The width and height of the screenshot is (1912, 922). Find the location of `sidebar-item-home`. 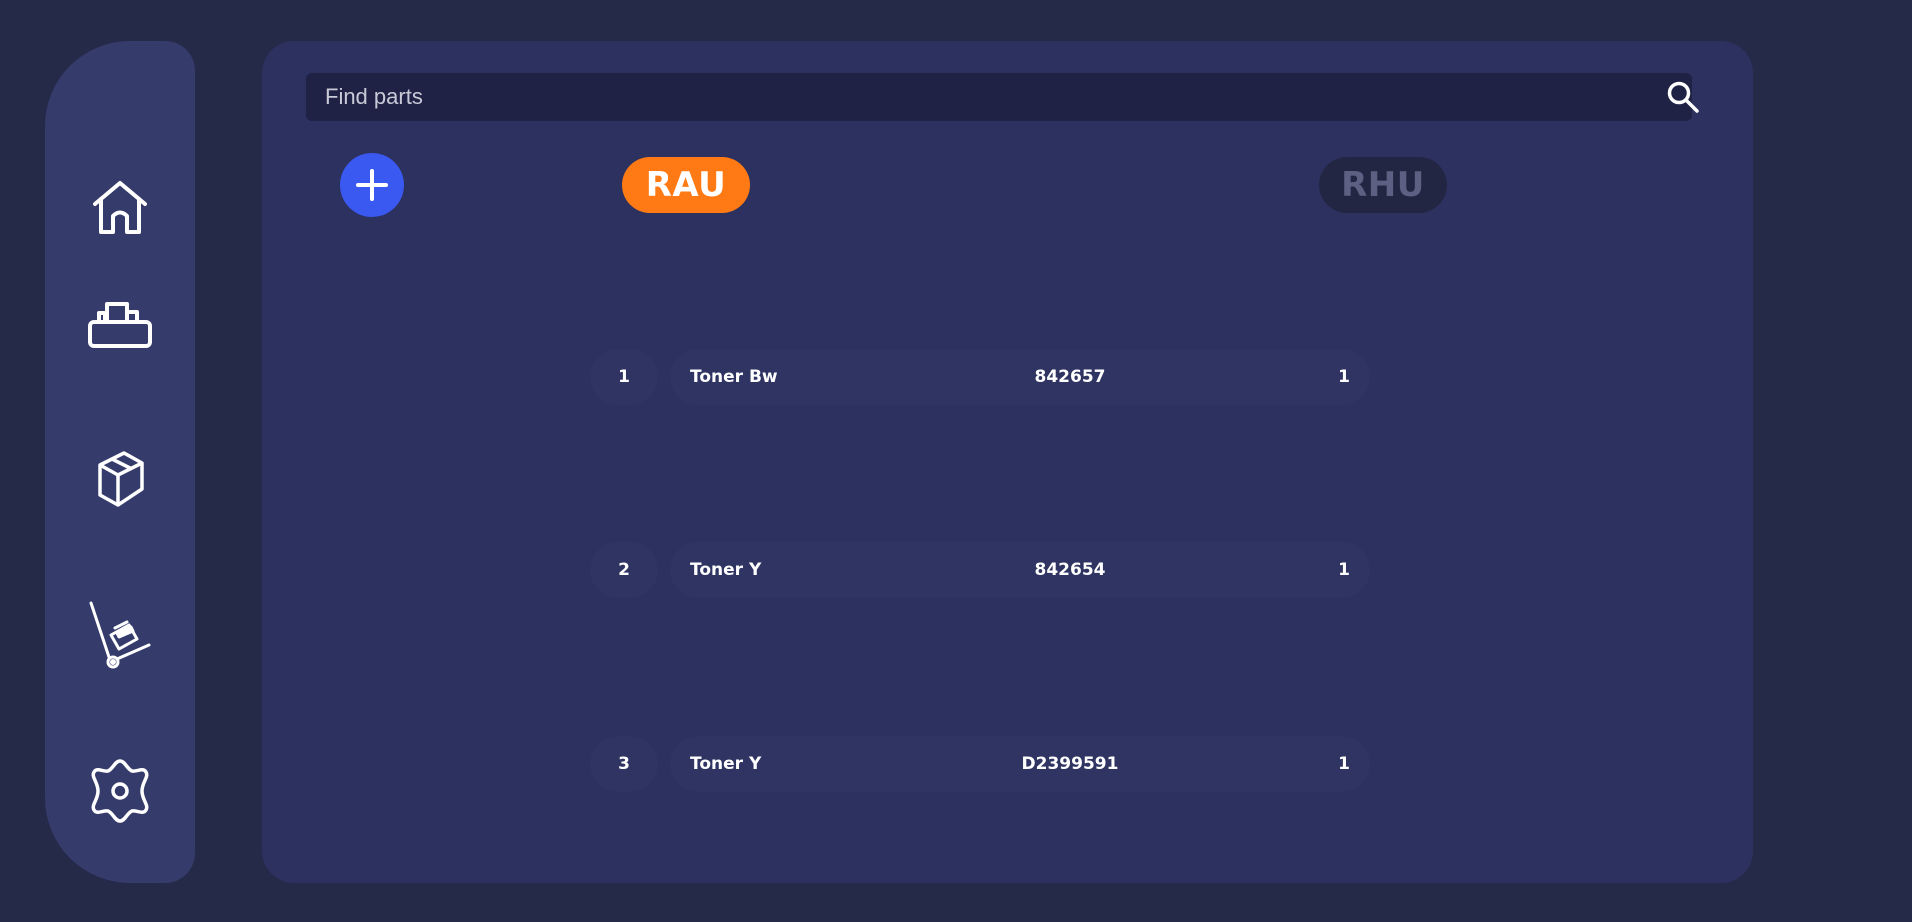

sidebar-item-home is located at coordinates (120, 208).